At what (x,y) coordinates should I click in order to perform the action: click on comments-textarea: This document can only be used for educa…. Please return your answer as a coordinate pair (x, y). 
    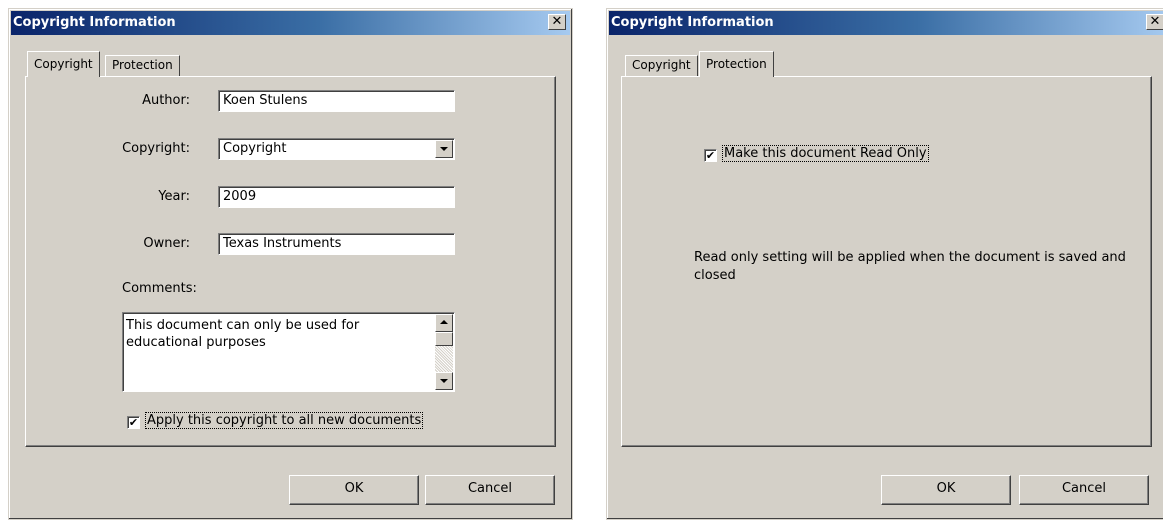
    Looking at the image, I should click on (288, 352).